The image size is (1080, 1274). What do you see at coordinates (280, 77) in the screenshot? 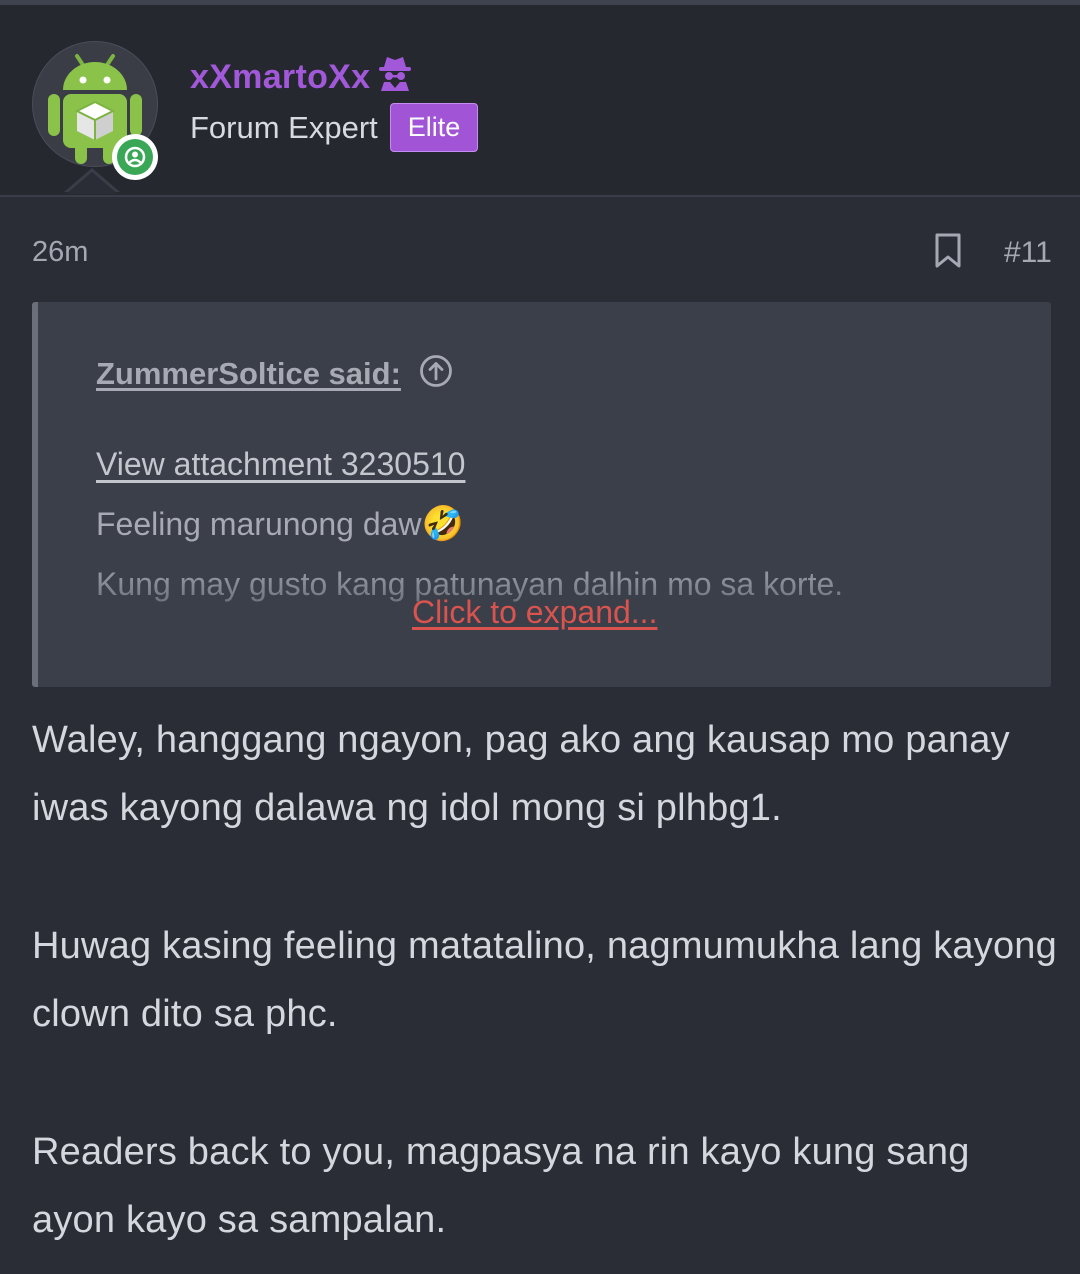
I see `username-text: xXmartoXx` at bounding box center [280, 77].